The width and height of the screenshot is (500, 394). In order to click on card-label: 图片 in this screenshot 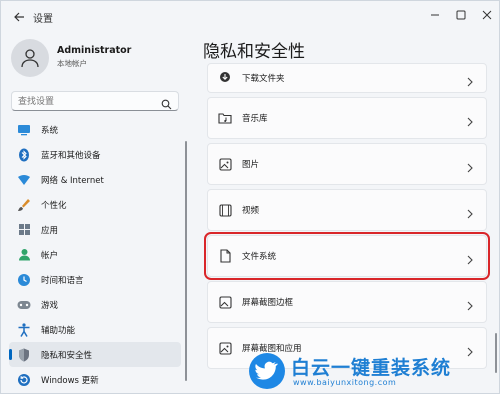, I will do `click(251, 165)`.